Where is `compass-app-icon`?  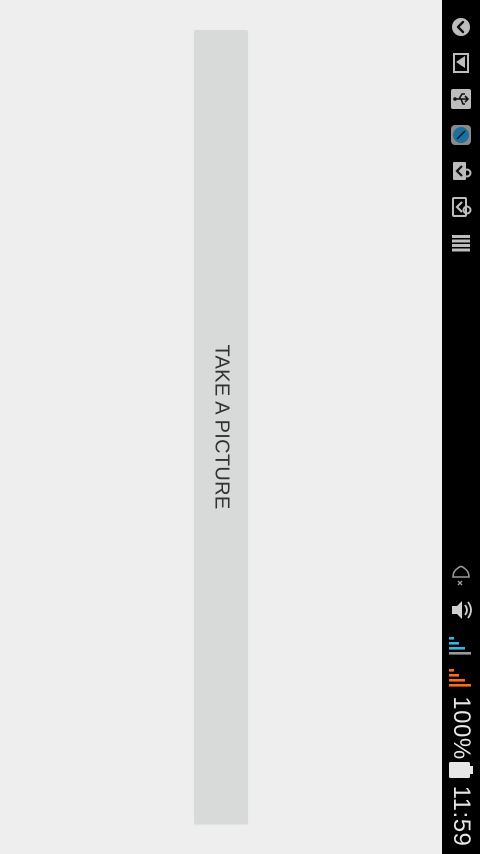 compass-app-icon is located at coordinates (461, 135).